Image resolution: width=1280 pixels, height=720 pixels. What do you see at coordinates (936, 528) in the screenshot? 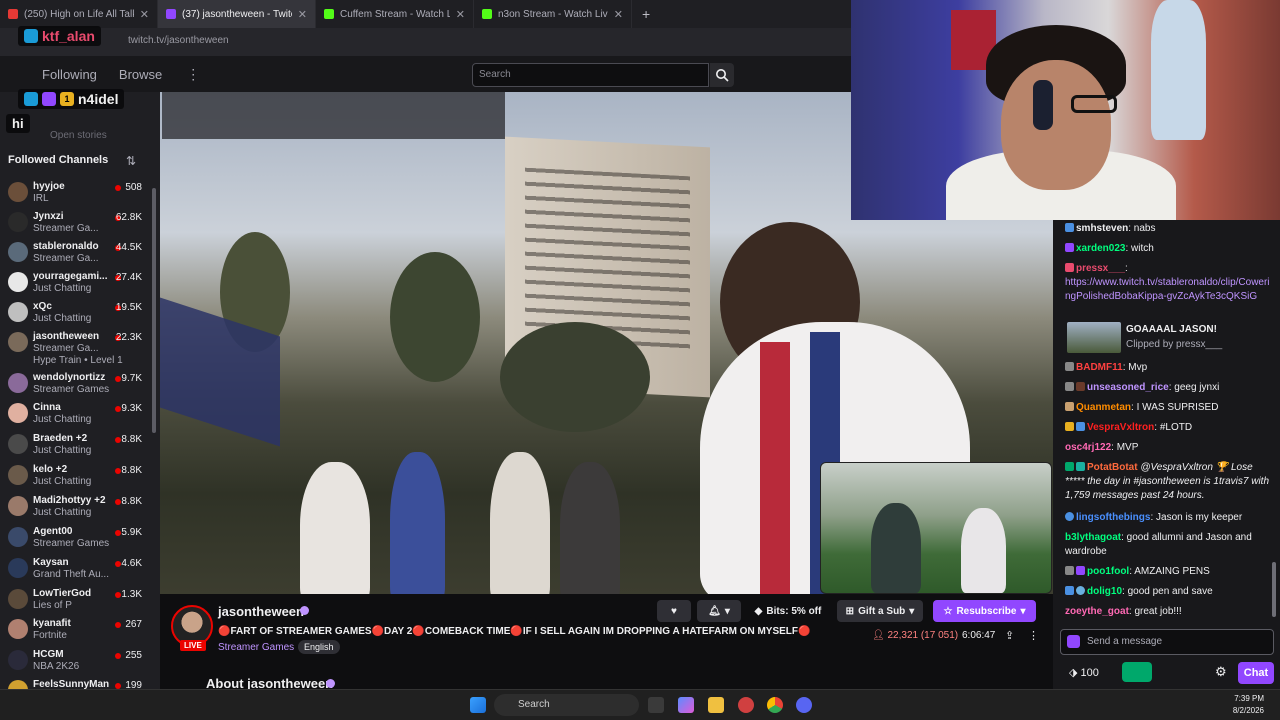
I see `picture-in-picture-view` at bounding box center [936, 528].